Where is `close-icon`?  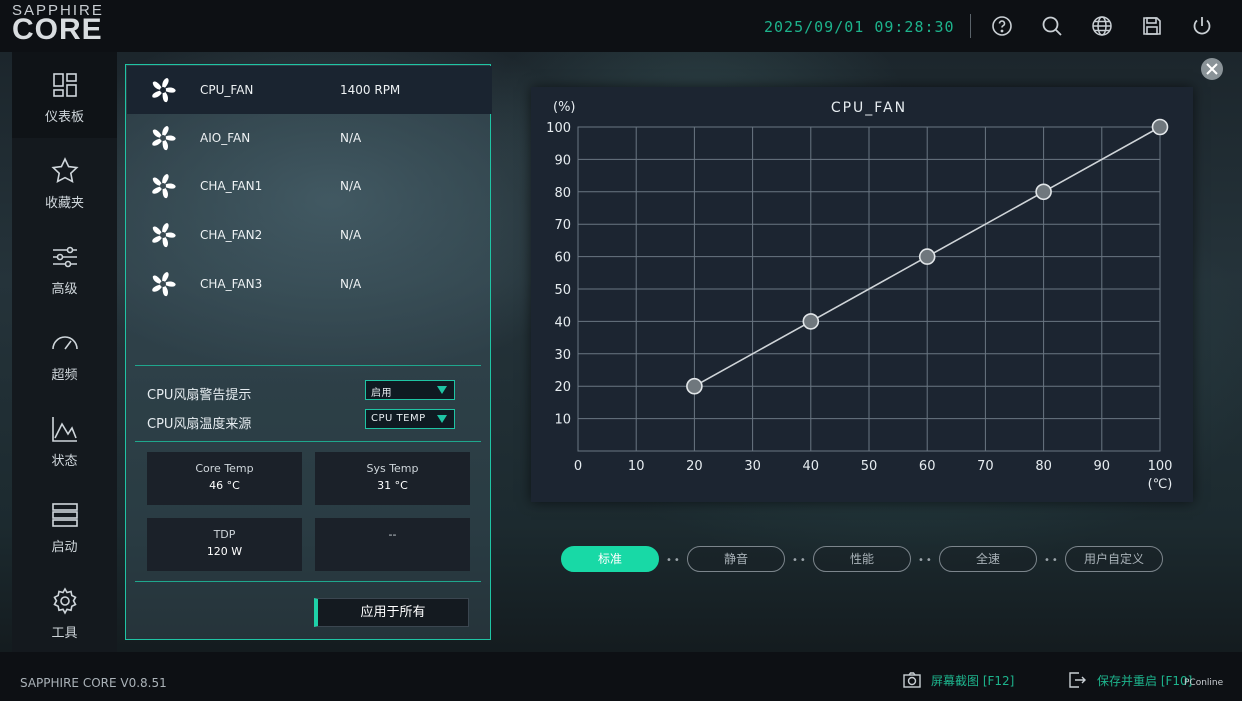 close-icon is located at coordinates (1212, 69).